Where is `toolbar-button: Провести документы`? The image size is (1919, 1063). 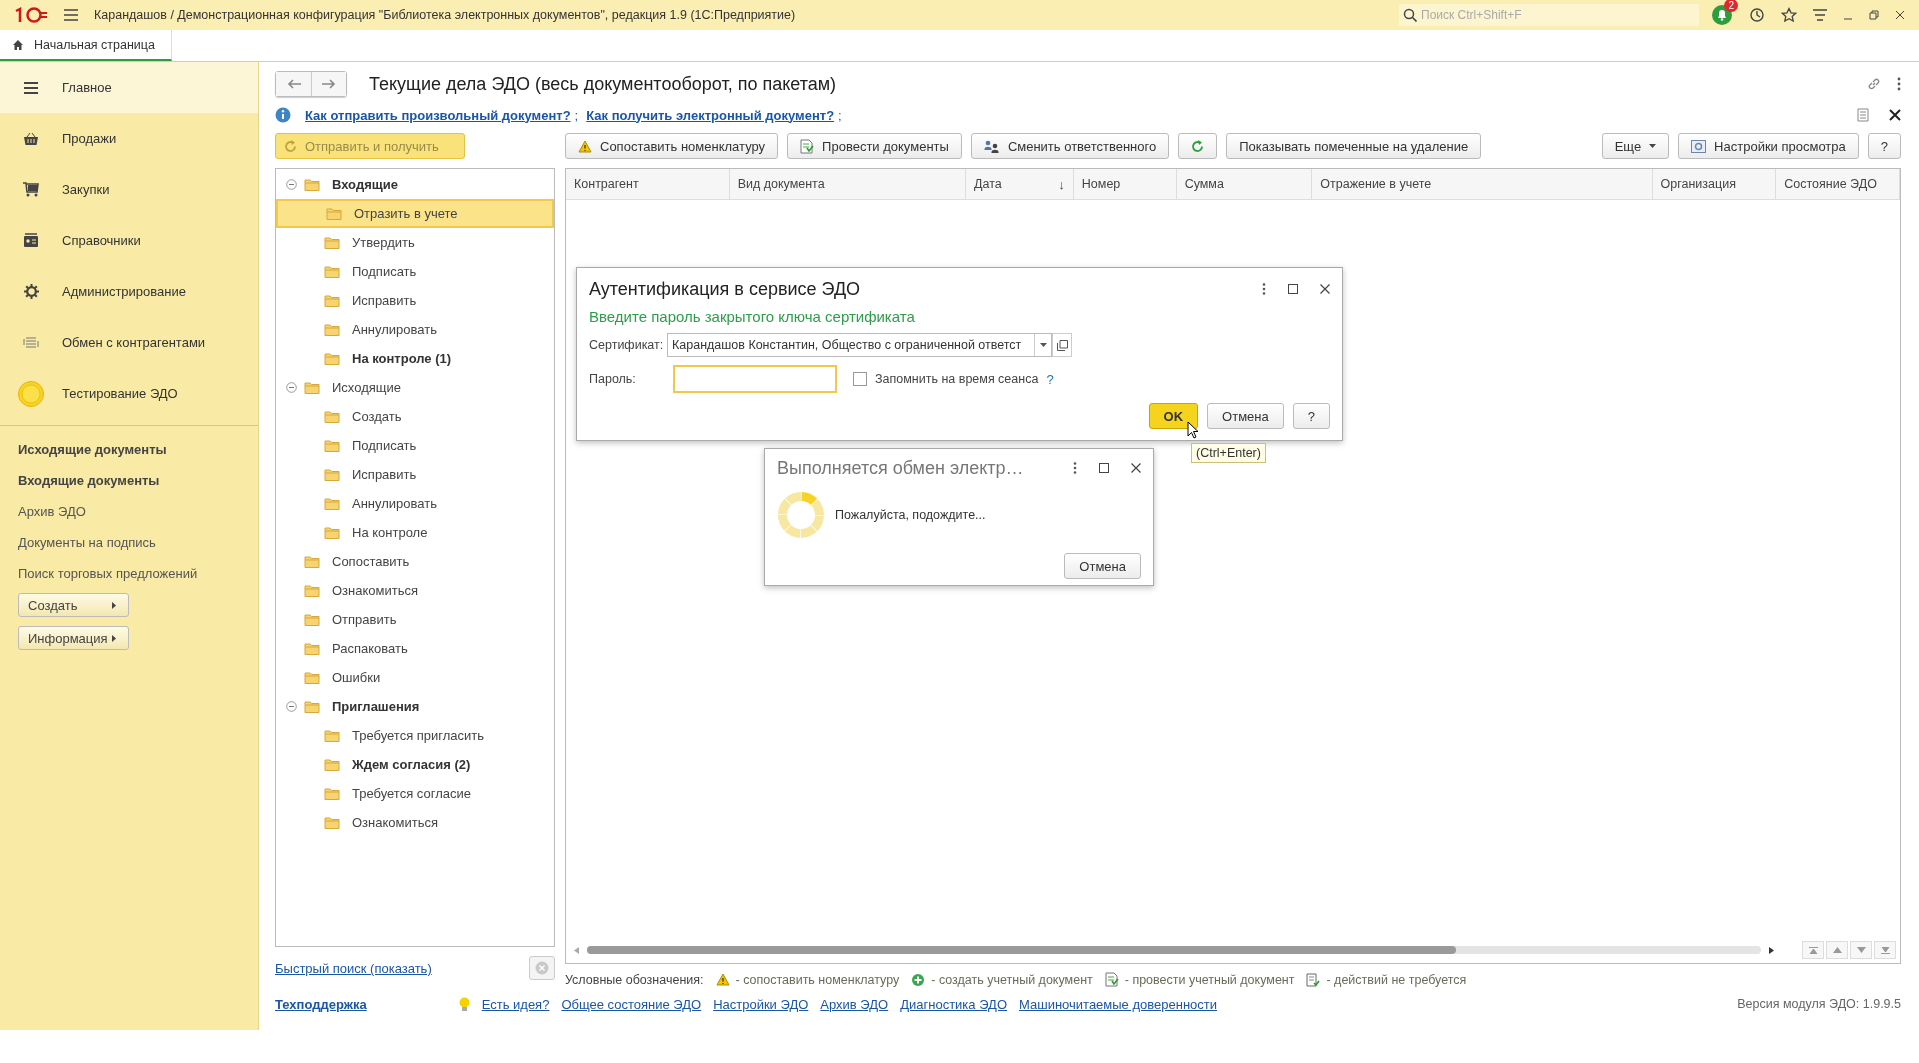
toolbar-button: Провести документы is located at coordinates (874, 146).